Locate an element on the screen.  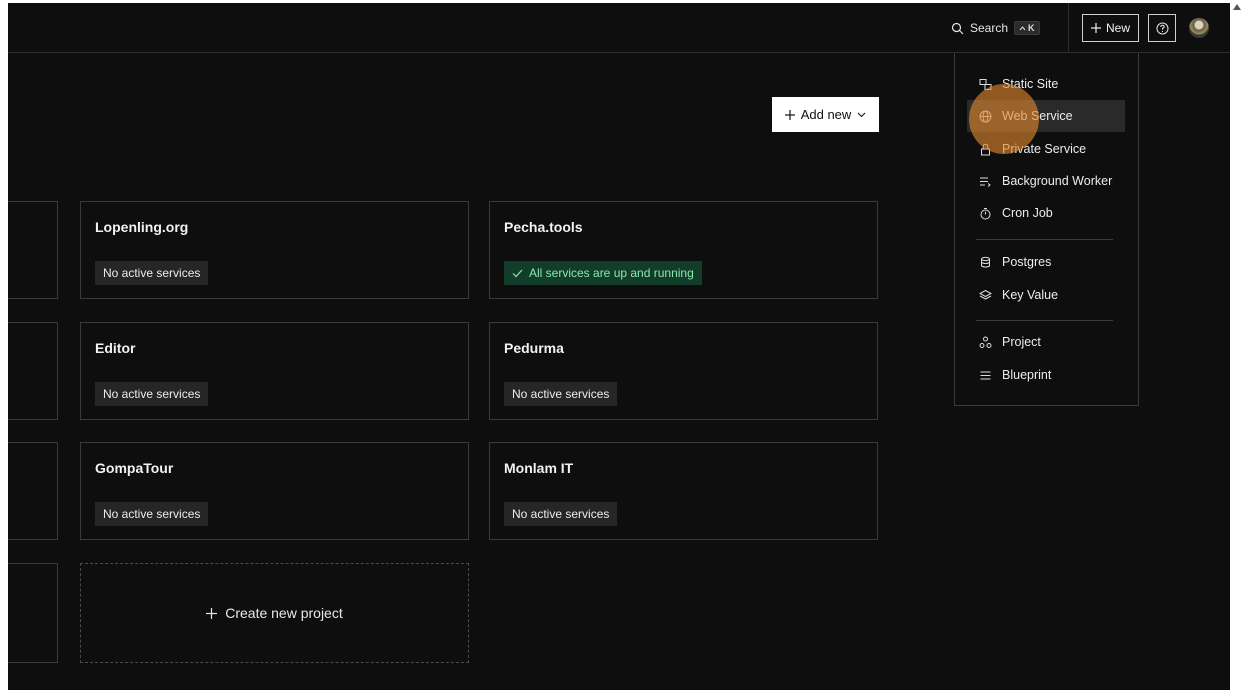
blueprint-icon is located at coordinates (985, 375).